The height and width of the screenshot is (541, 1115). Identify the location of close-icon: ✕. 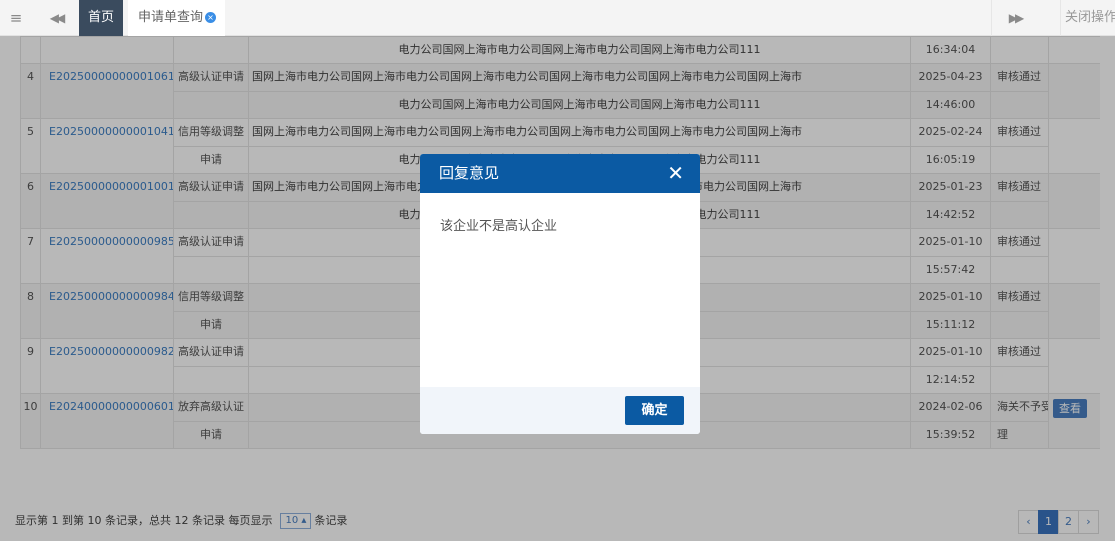
(675, 173).